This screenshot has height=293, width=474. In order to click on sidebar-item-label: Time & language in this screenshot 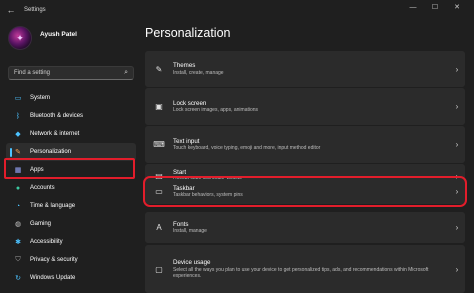, I will do `click(53, 206)`.